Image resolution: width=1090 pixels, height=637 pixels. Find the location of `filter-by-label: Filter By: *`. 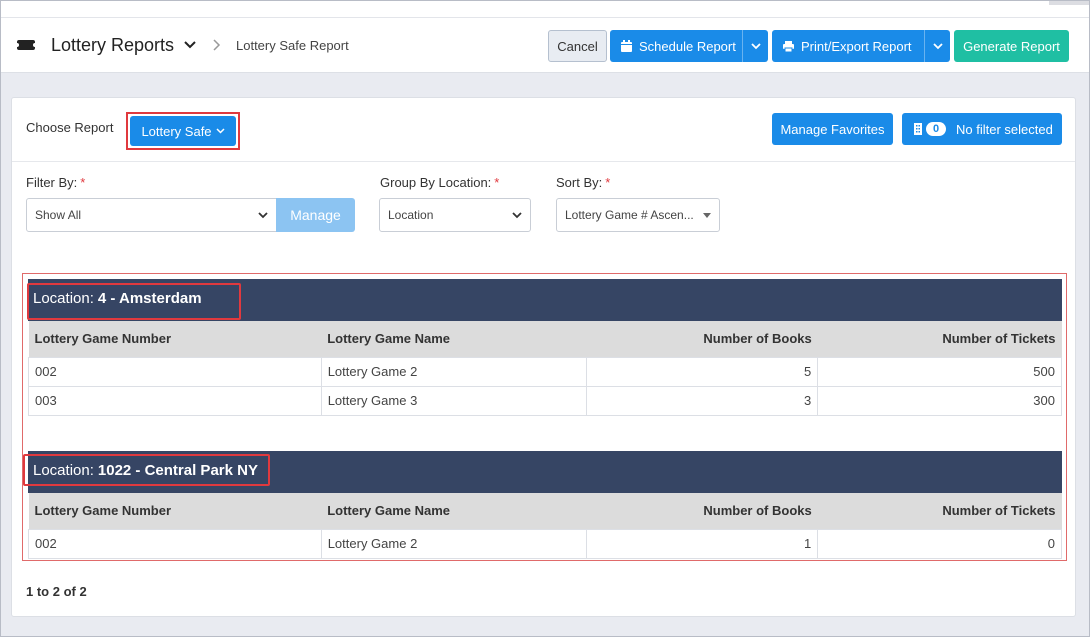

filter-by-label: Filter By: * is located at coordinates (56, 182).